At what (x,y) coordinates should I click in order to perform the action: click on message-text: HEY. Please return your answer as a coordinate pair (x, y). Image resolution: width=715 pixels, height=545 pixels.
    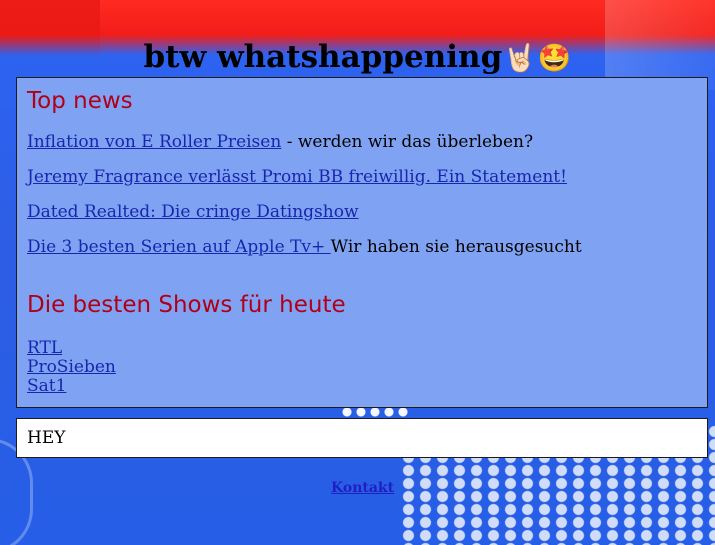
    Looking at the image, I should click on (46, 438).